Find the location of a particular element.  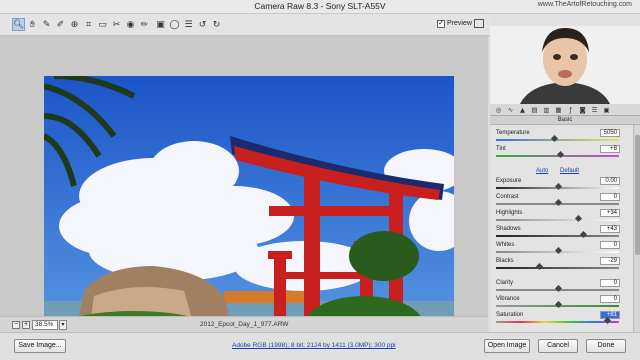

presets-icon: ☰ is located at coordinates (594, 110).